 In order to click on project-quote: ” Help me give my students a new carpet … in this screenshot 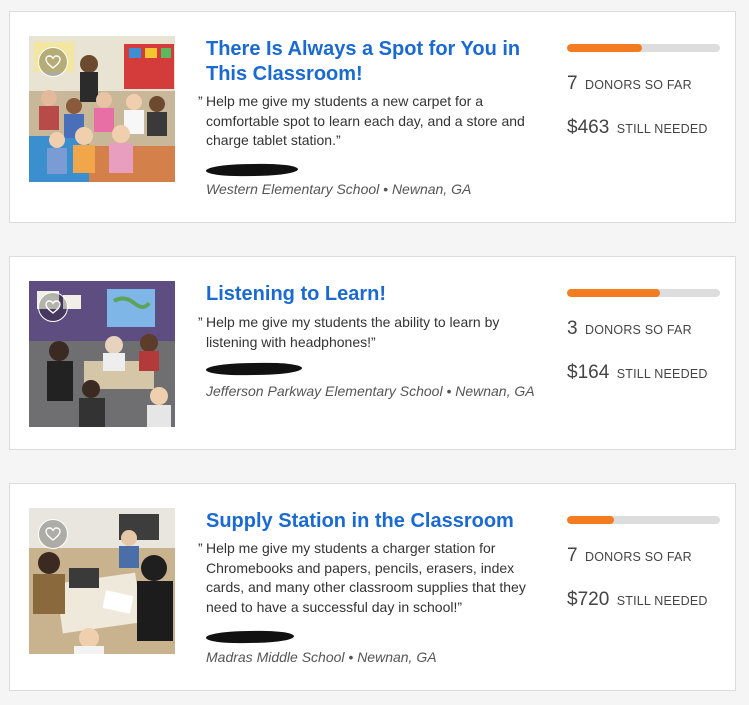, I will do `click(367, 121)`.